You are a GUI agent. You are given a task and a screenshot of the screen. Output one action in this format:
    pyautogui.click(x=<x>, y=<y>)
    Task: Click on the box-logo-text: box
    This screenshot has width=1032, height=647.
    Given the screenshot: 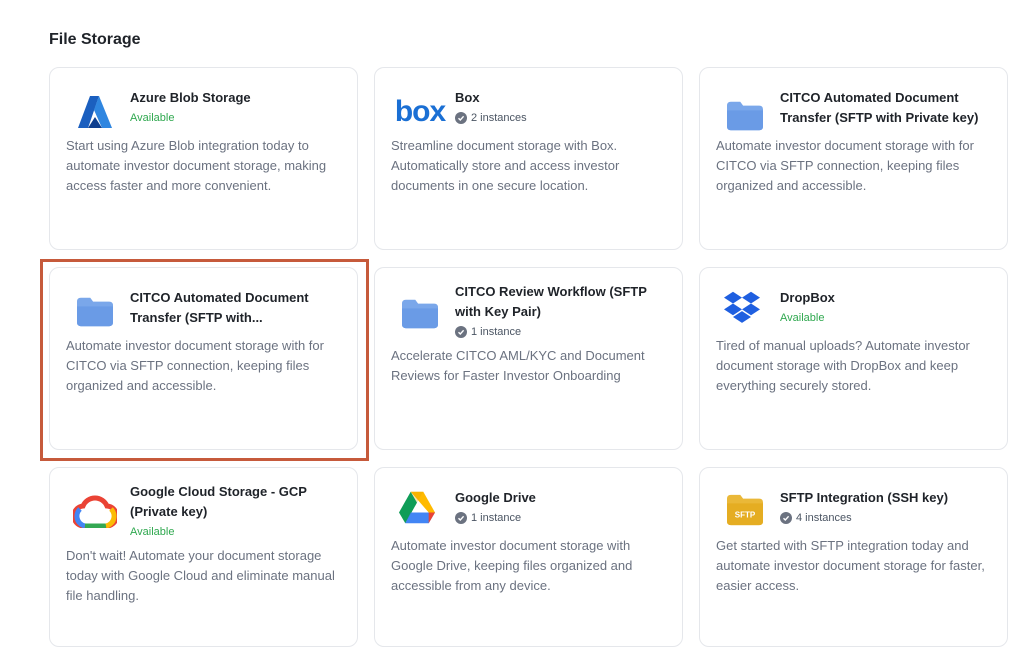 What is the action you would take?
    pyautogui.click(x=420, y=111)
    